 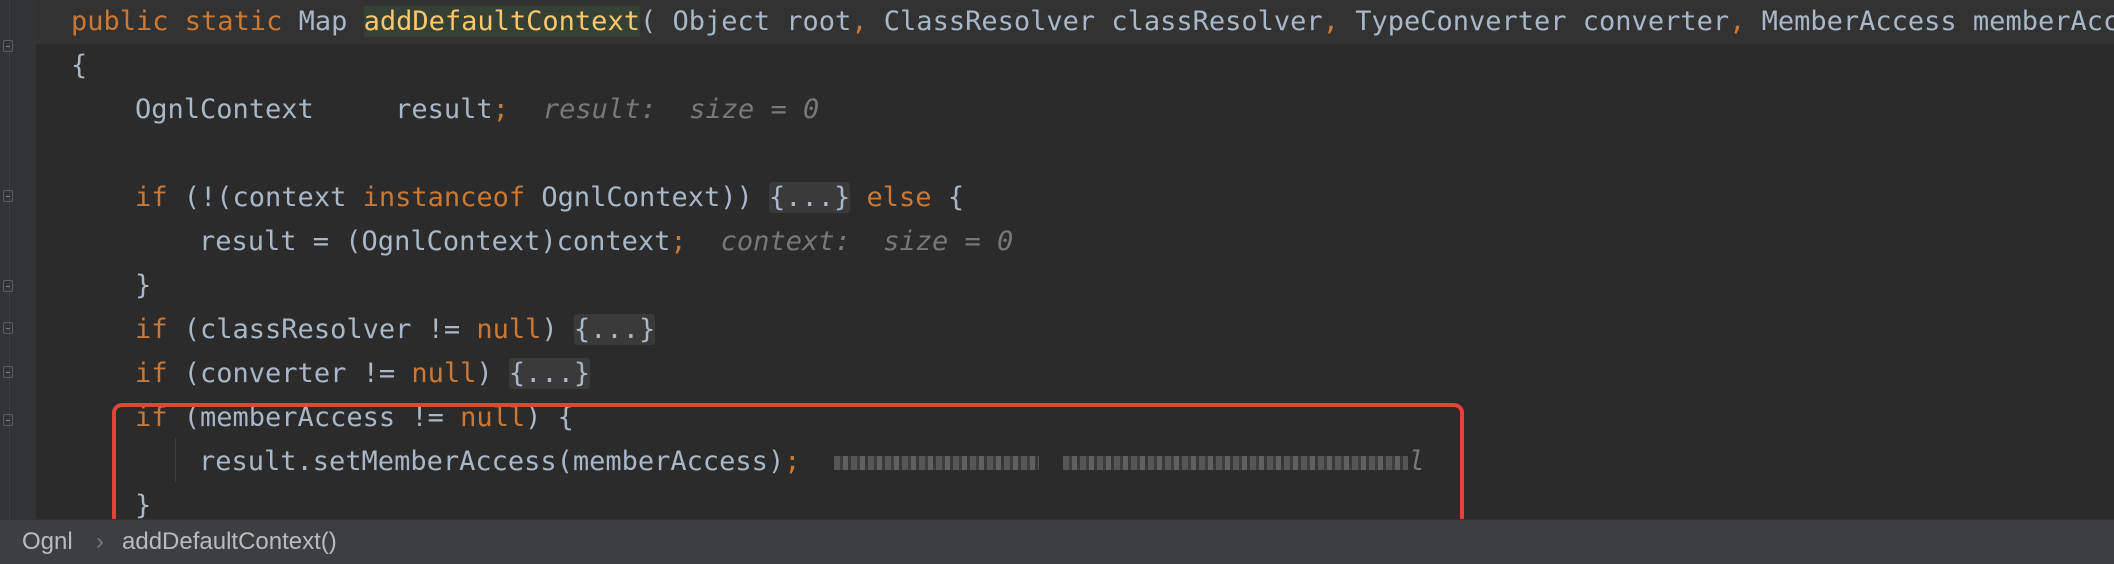 What do you see at coordinates (289, 373) in the screenshot?
I see `code-text: (converter !=` at bounding box center [289, 373].